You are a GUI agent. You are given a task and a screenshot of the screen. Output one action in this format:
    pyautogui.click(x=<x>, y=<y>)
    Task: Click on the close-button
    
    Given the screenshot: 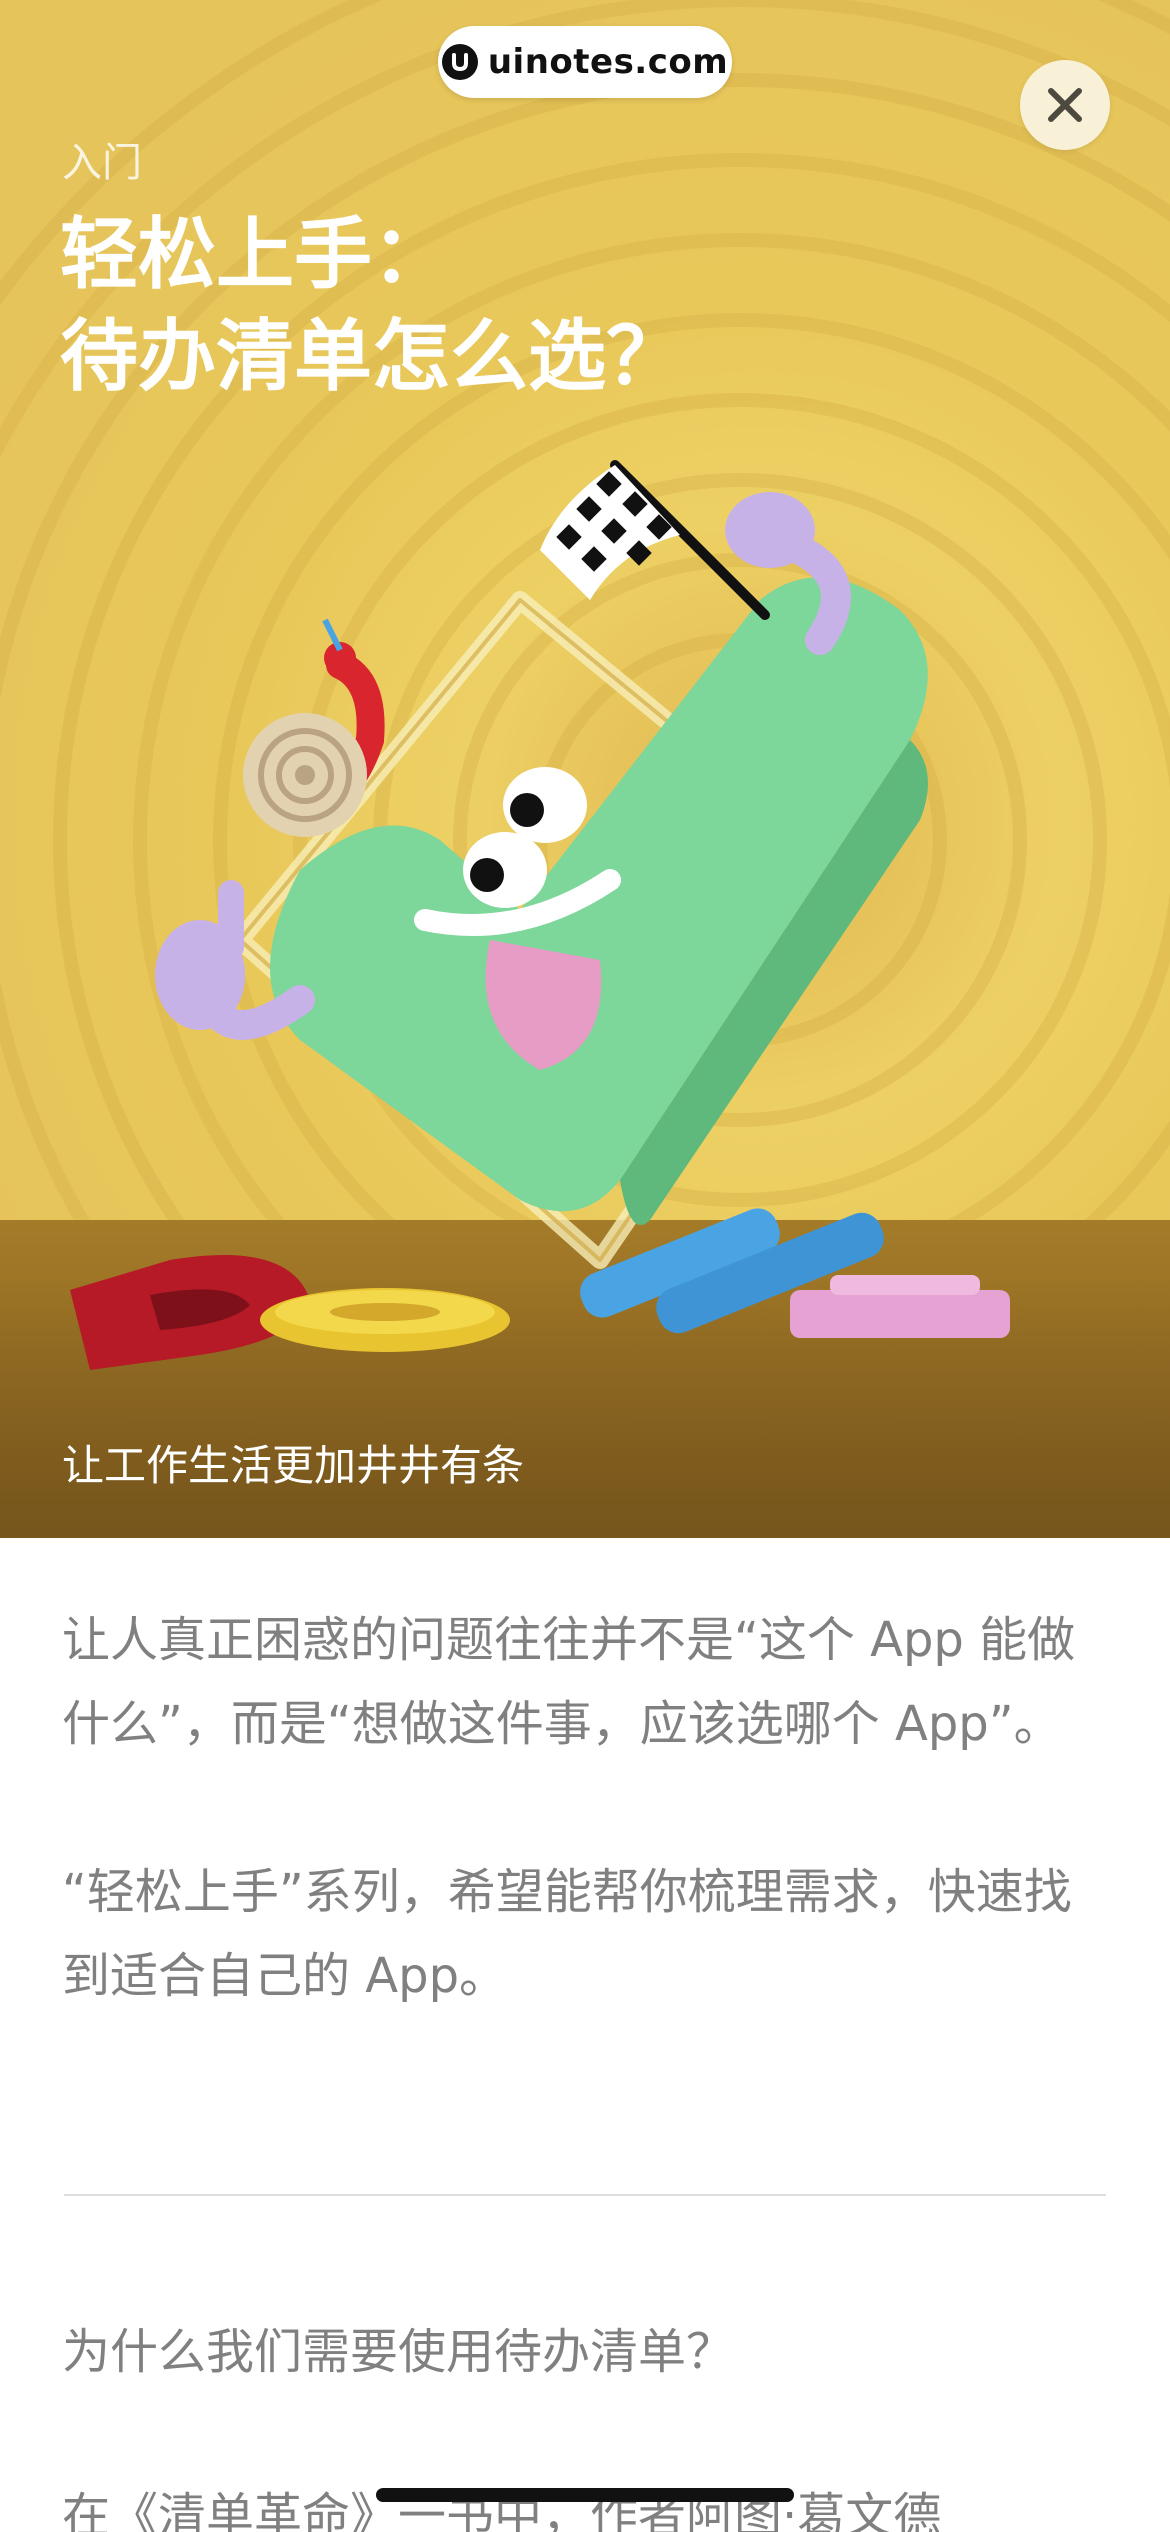 What is the action you would take?
    pyautogui.click(x=1065, y=105)
    